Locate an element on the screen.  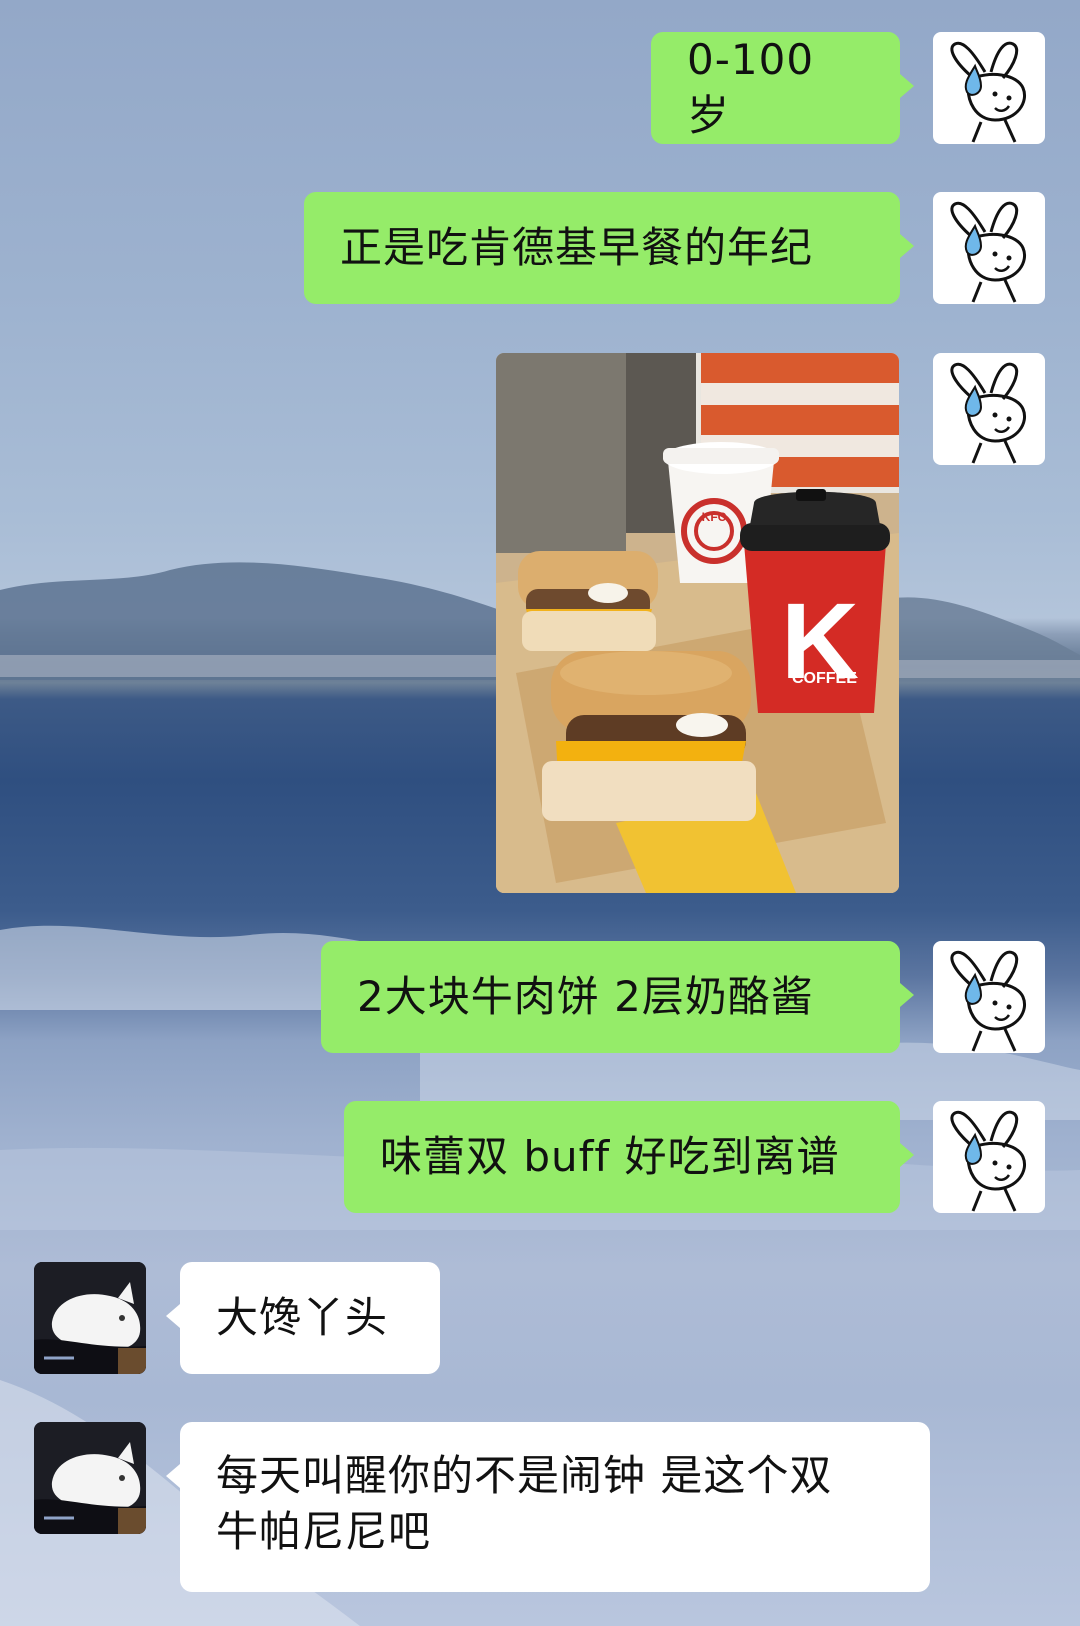
message-text: 味蕾双 buff 好吃到离谱 is located at coordinates (610, 1156).